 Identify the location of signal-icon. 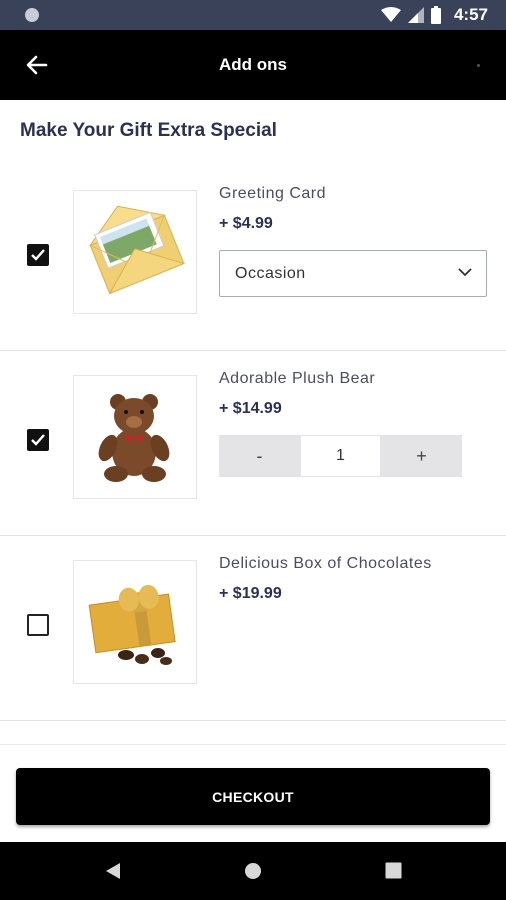
(415, 15).